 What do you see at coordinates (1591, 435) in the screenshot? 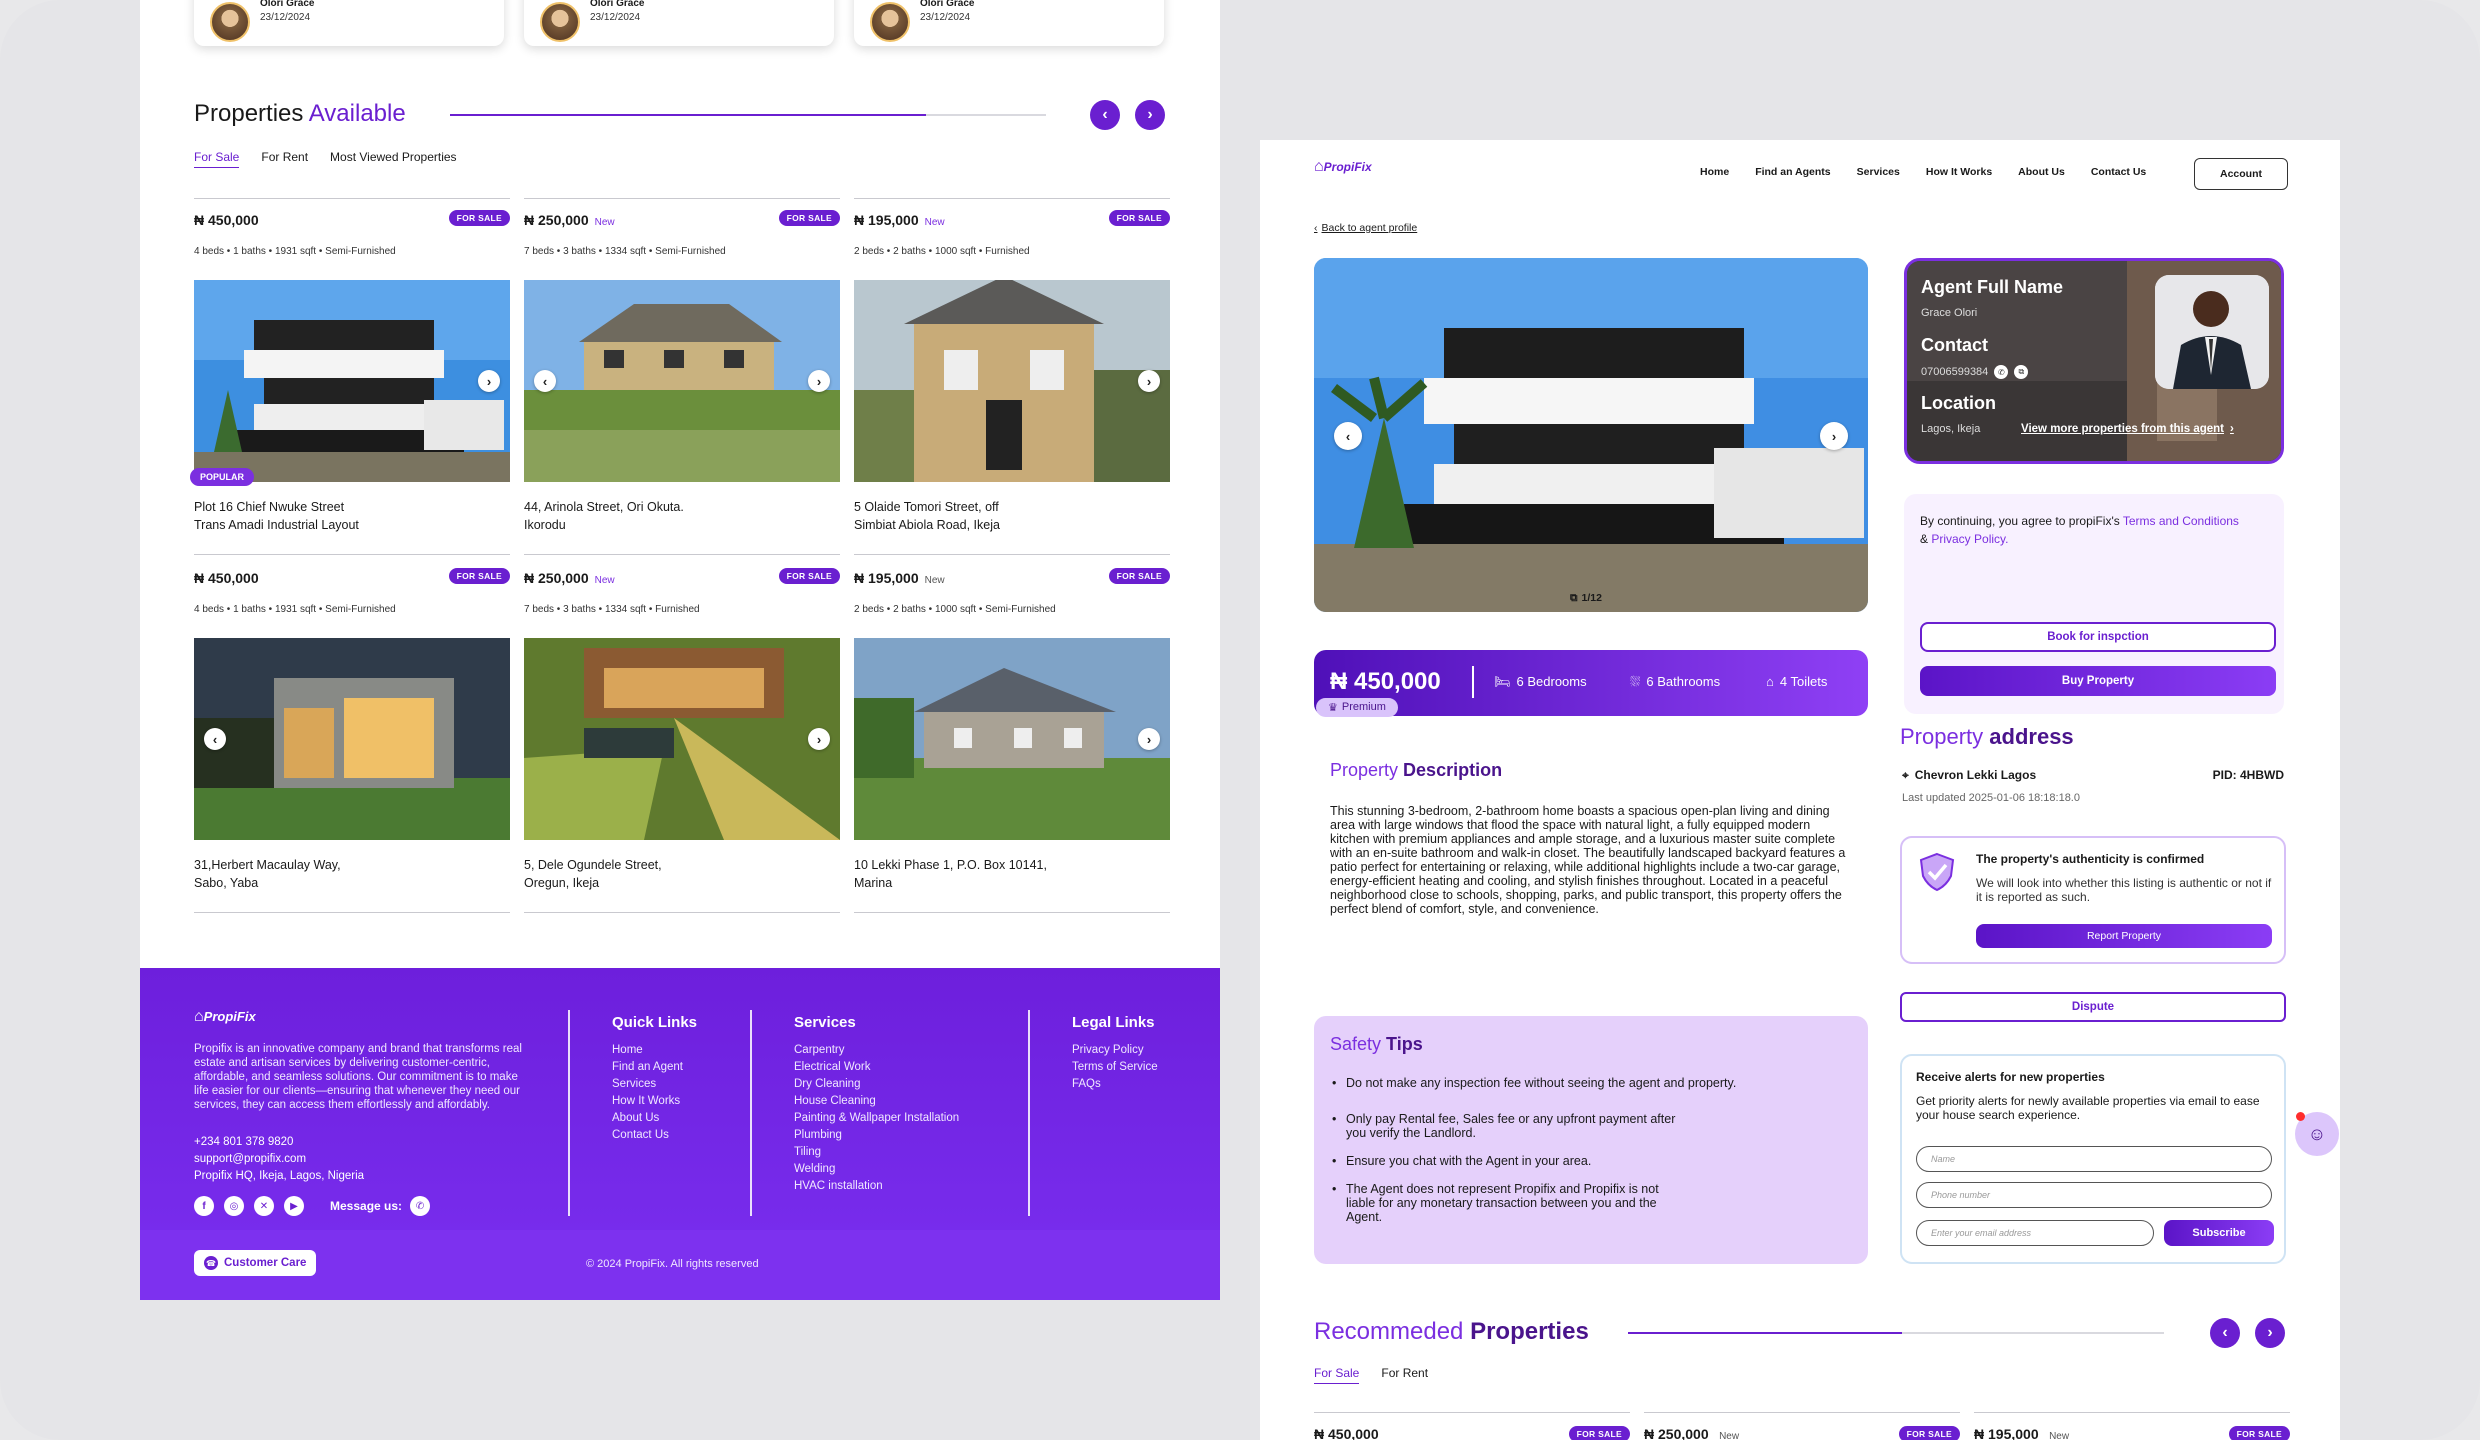
I see `property-gallery: ‹ › ⧉ 1/12` at bounding box center [1591, 435].